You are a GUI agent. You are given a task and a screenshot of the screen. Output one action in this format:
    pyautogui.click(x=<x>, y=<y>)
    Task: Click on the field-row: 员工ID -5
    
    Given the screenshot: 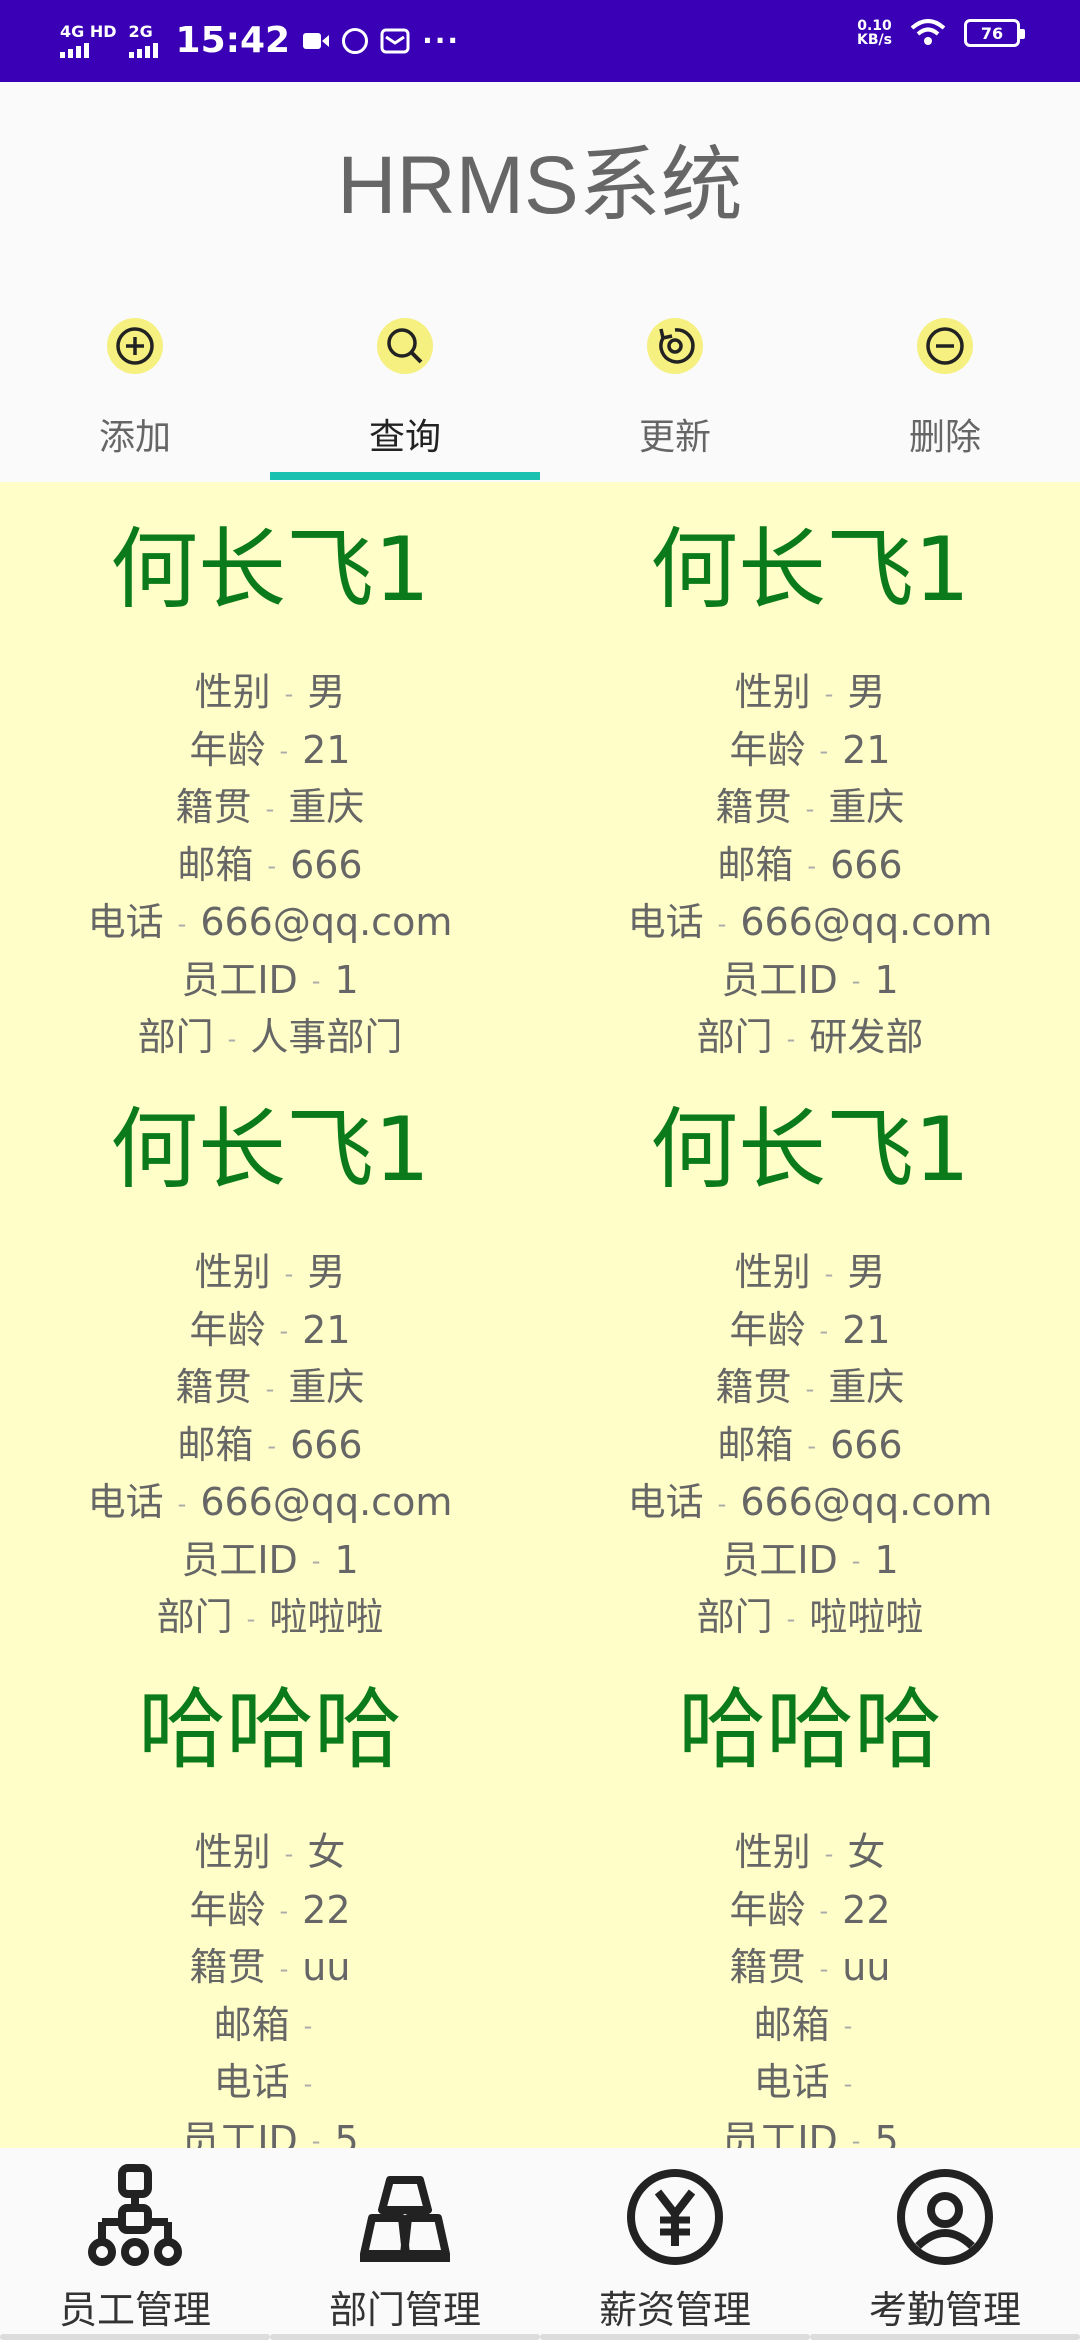 What is the action you would take?
    pyautogui.click(x=270, y=2130)
    